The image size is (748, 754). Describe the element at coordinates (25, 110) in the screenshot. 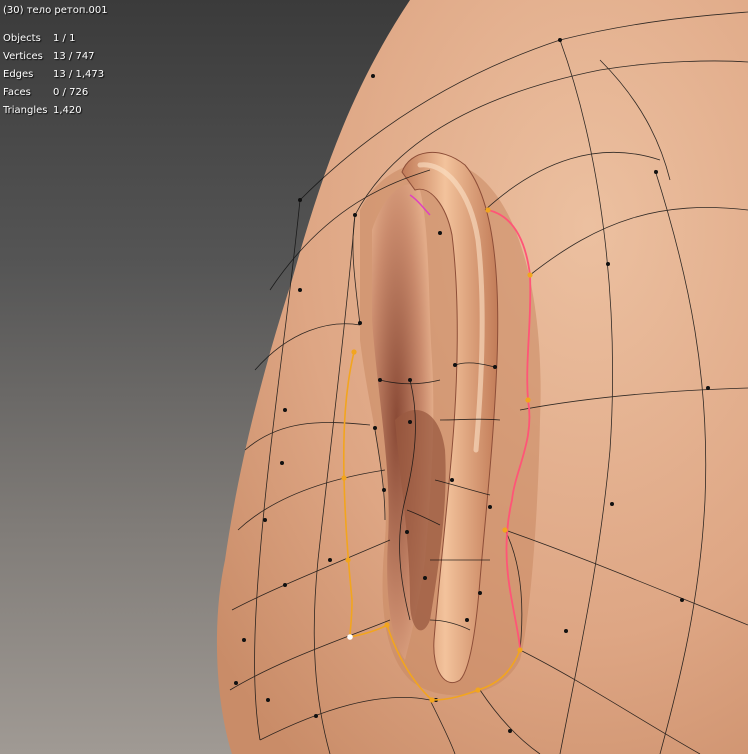

I see `stat-label: Triangles` at that location.